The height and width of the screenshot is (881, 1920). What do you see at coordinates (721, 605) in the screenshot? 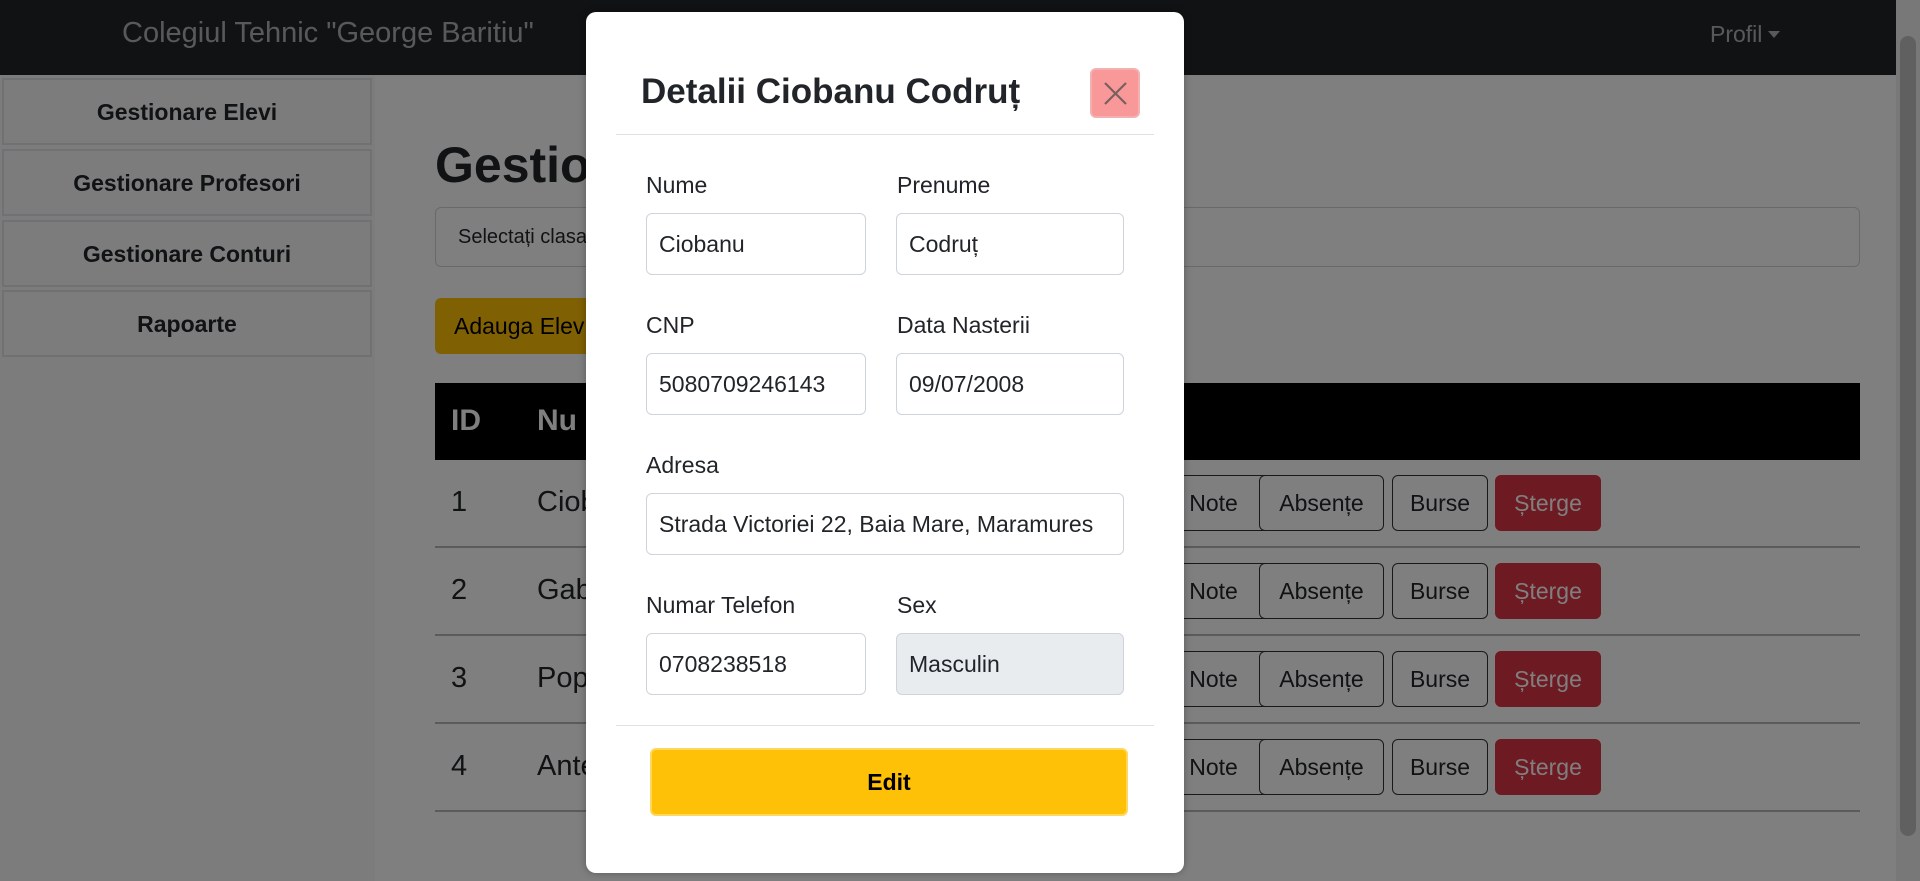
I see `telefon-label: Numar Telefon` at bounding box center [721, 605].